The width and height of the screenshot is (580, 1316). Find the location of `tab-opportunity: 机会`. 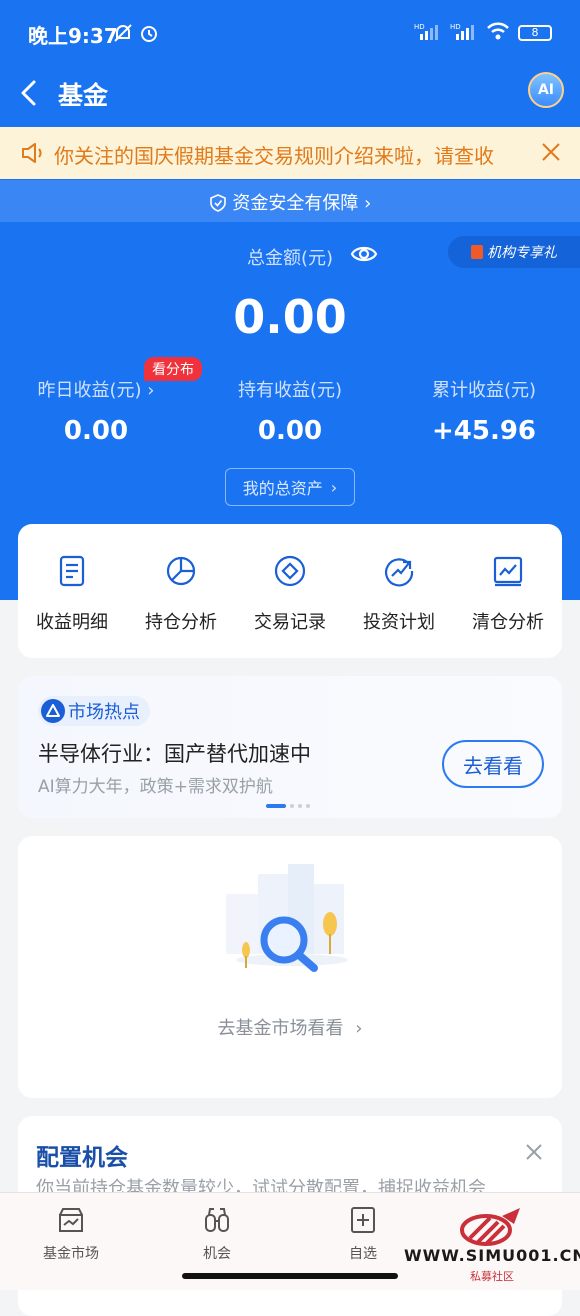

tab-opportunity: 机会 is located at coordinates (217, 1234).